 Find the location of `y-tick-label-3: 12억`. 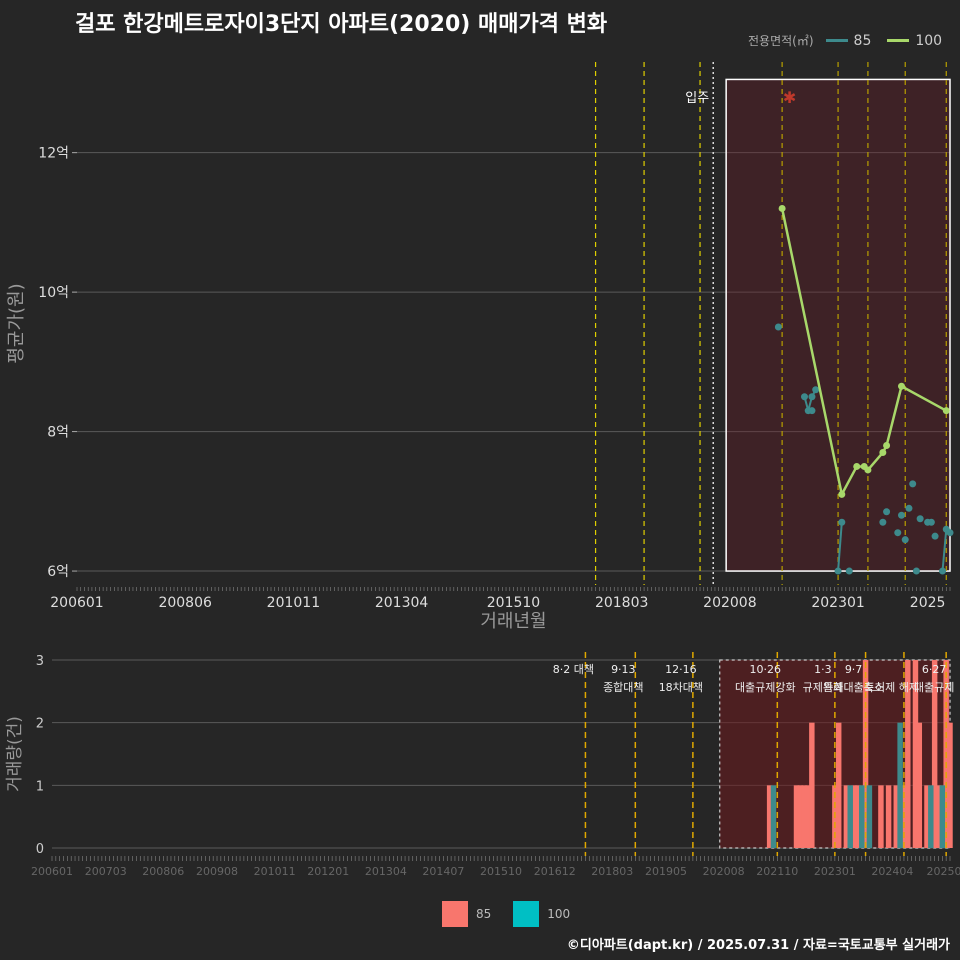

y-tick-label-3: 12억 is located at coordinates (53, 154).